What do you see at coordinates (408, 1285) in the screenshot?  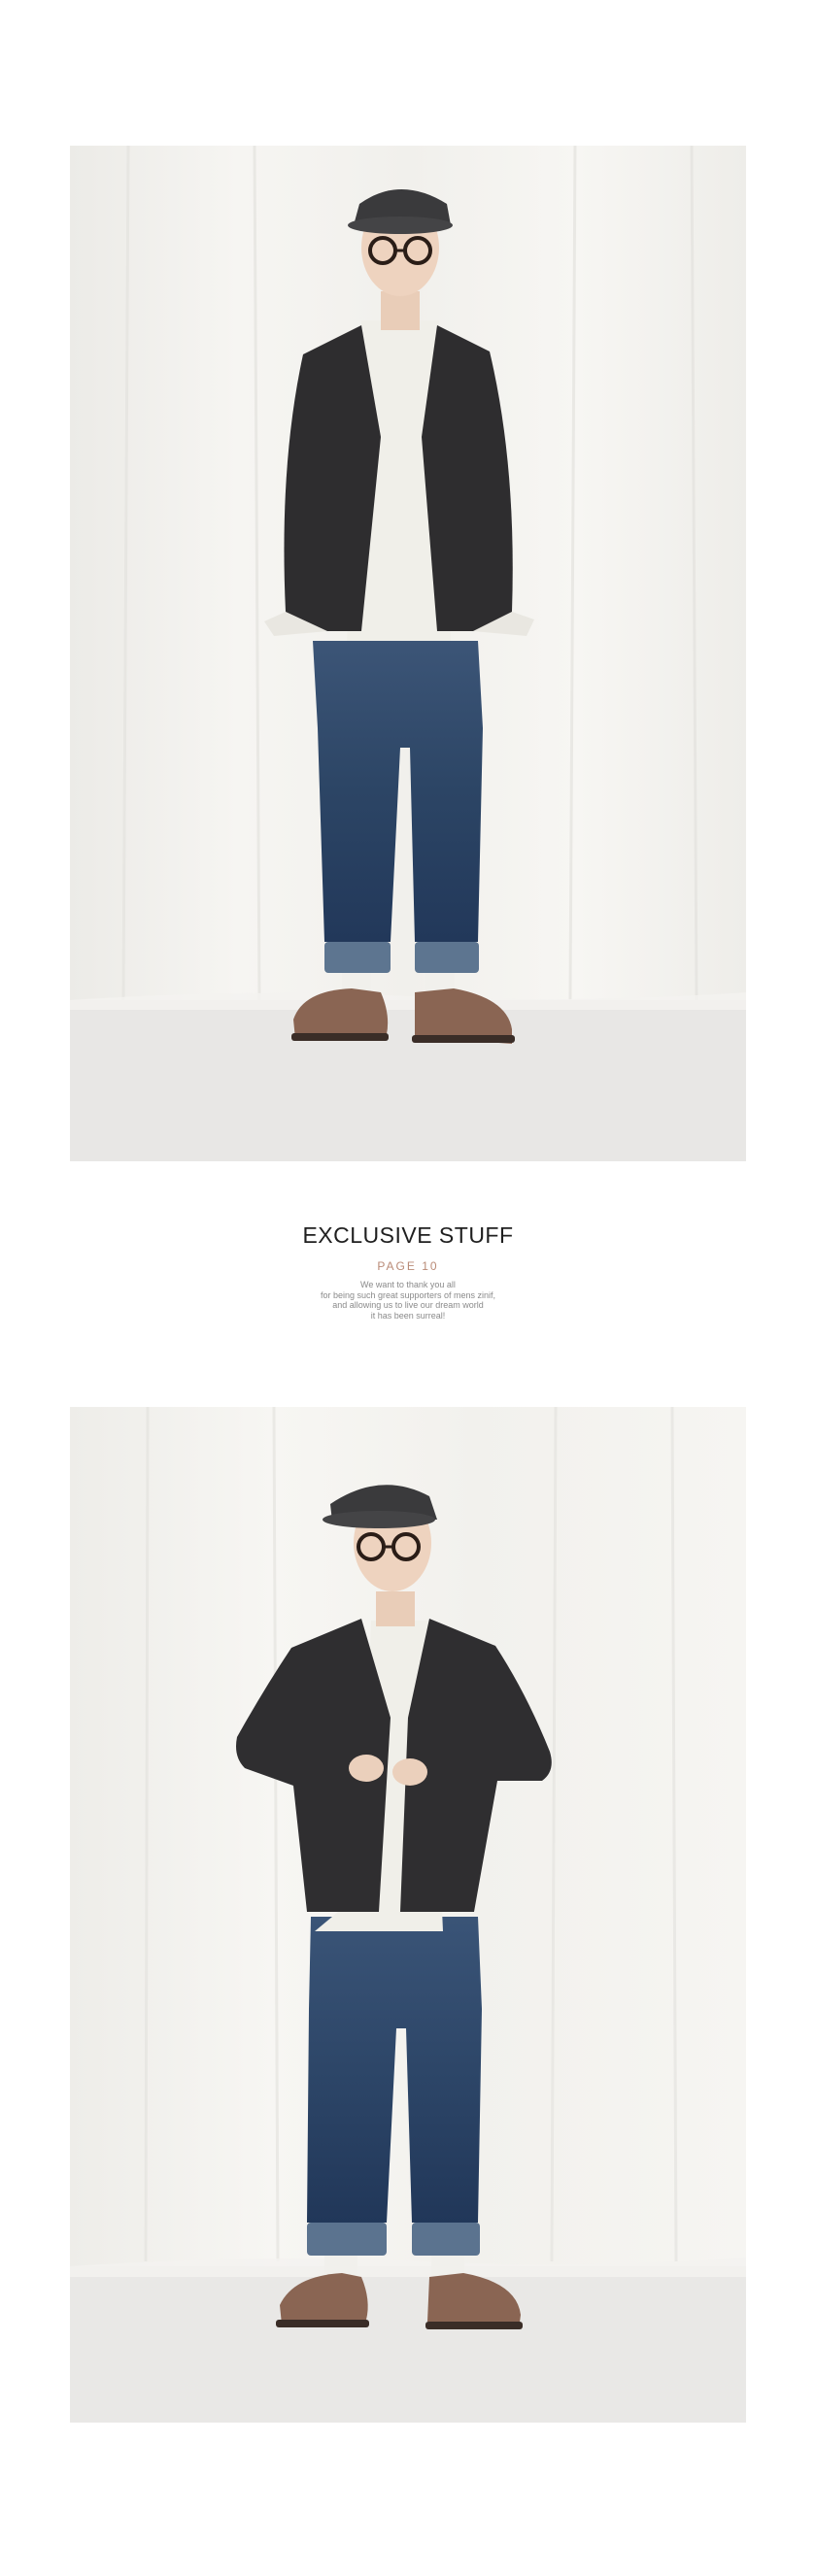 I see `caption-line: We want to thank you all` at bounding box center [408, 1285].